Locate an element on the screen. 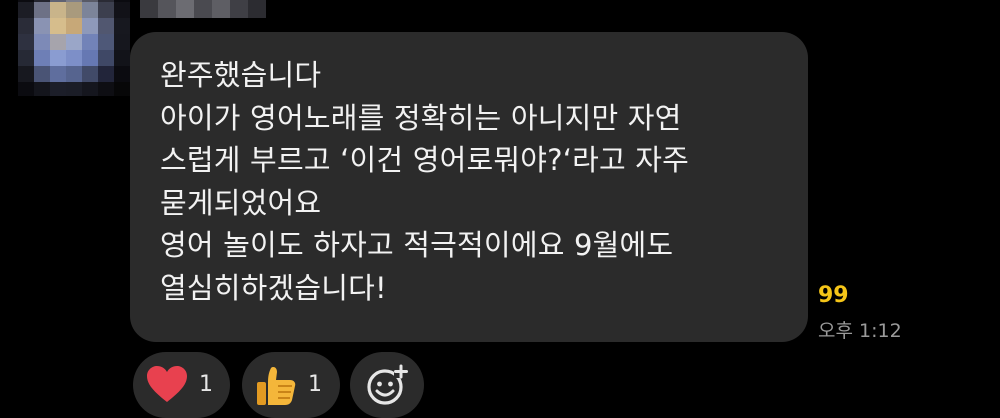 This screenshot has width=1000, height=418. heart-count: 1 is located at coordinates (206, 384).